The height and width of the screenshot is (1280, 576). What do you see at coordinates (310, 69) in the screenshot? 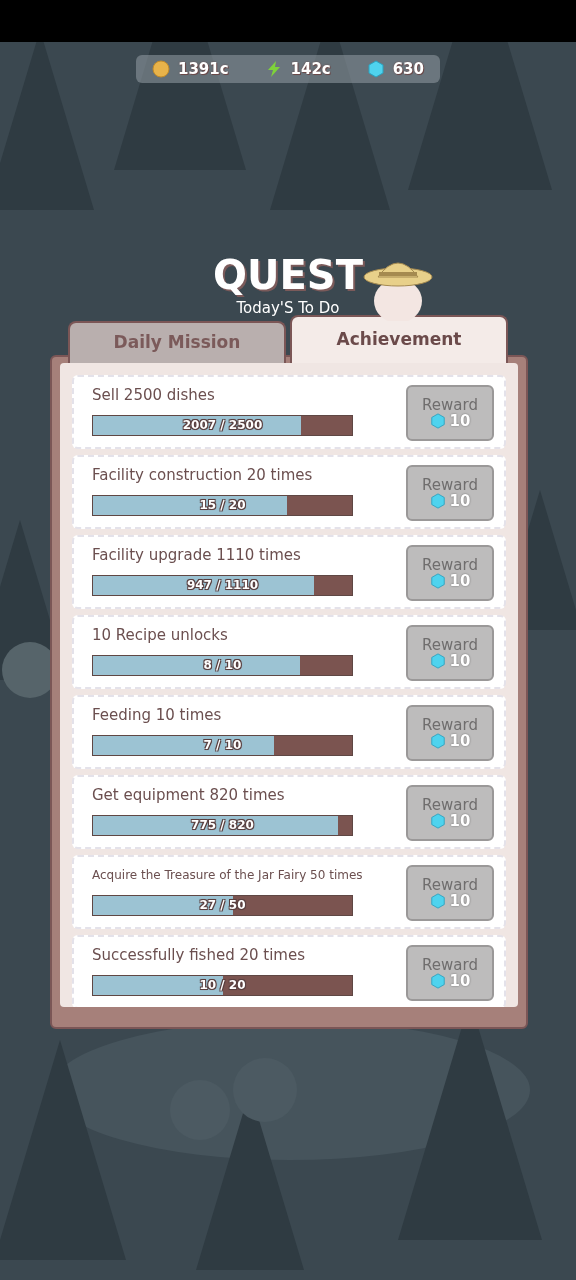
I see `currency-amount: 142c` at bounding box center [310, 69].